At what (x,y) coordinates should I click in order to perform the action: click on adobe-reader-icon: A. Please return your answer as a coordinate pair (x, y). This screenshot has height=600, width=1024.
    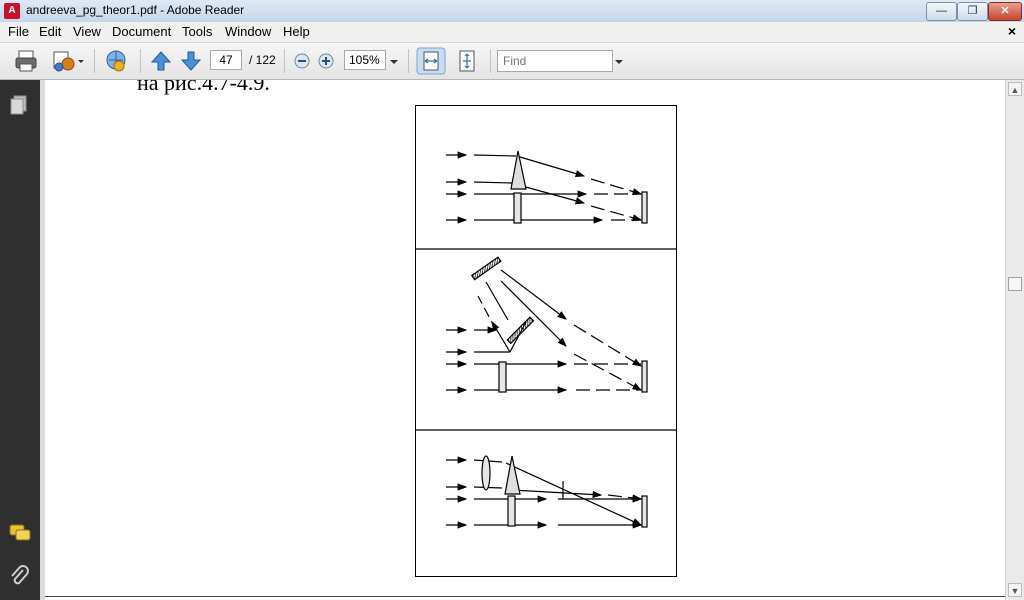
    Looking at the image, I should click on (12, 11).